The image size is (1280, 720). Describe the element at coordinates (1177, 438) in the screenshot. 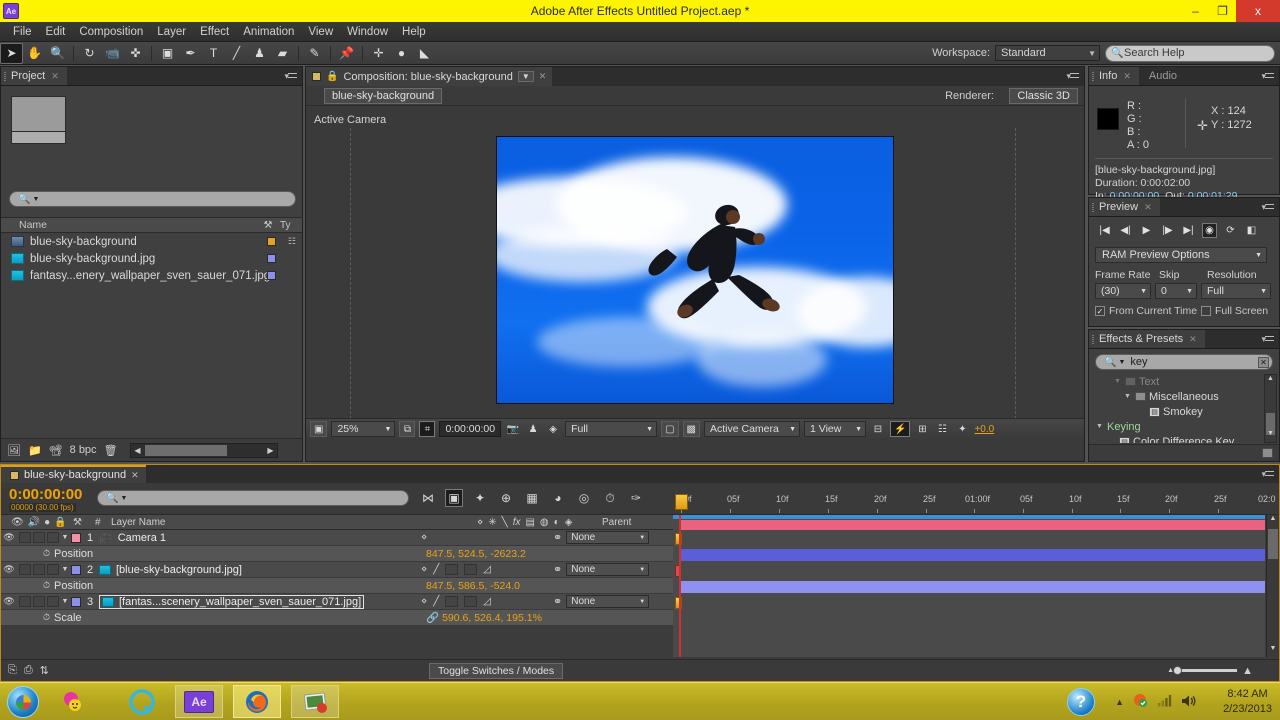

I see `tree-item-color-difference-key: ▤ Color Difference Key` at that location.